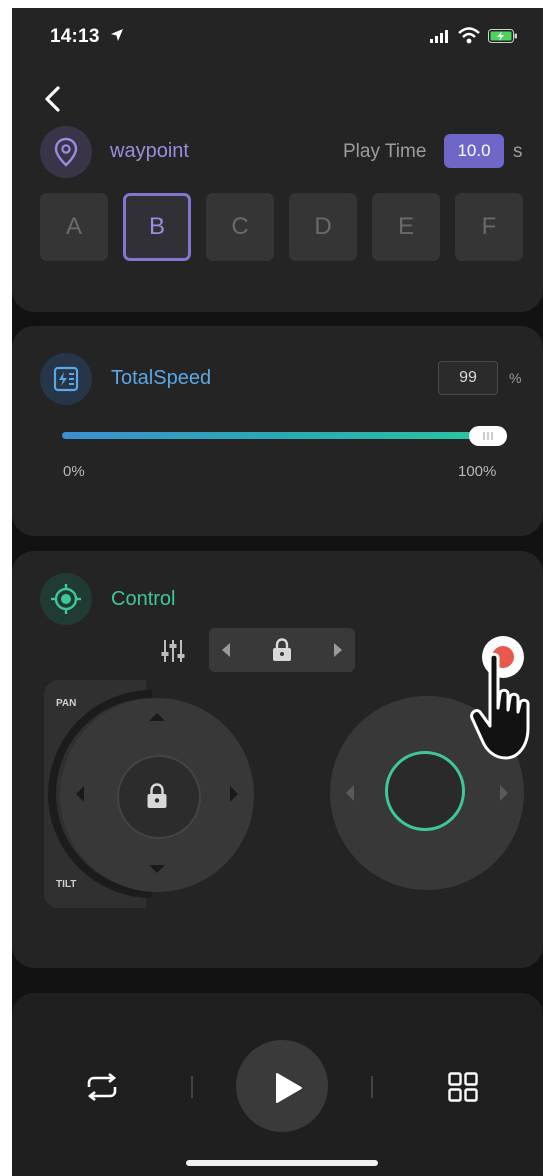 The width and height of the screenshot is (543, 1176). What do you see at coordinates (425, 791) in the screenshot?
I see `slide-joystick-knob` at bounding box center [425, 791].